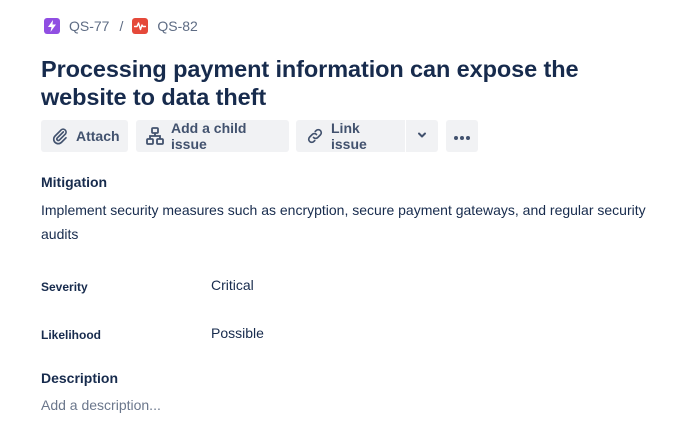 The image size is (692, 441). I want to click on chevron-down-icon, so click(422, 136).